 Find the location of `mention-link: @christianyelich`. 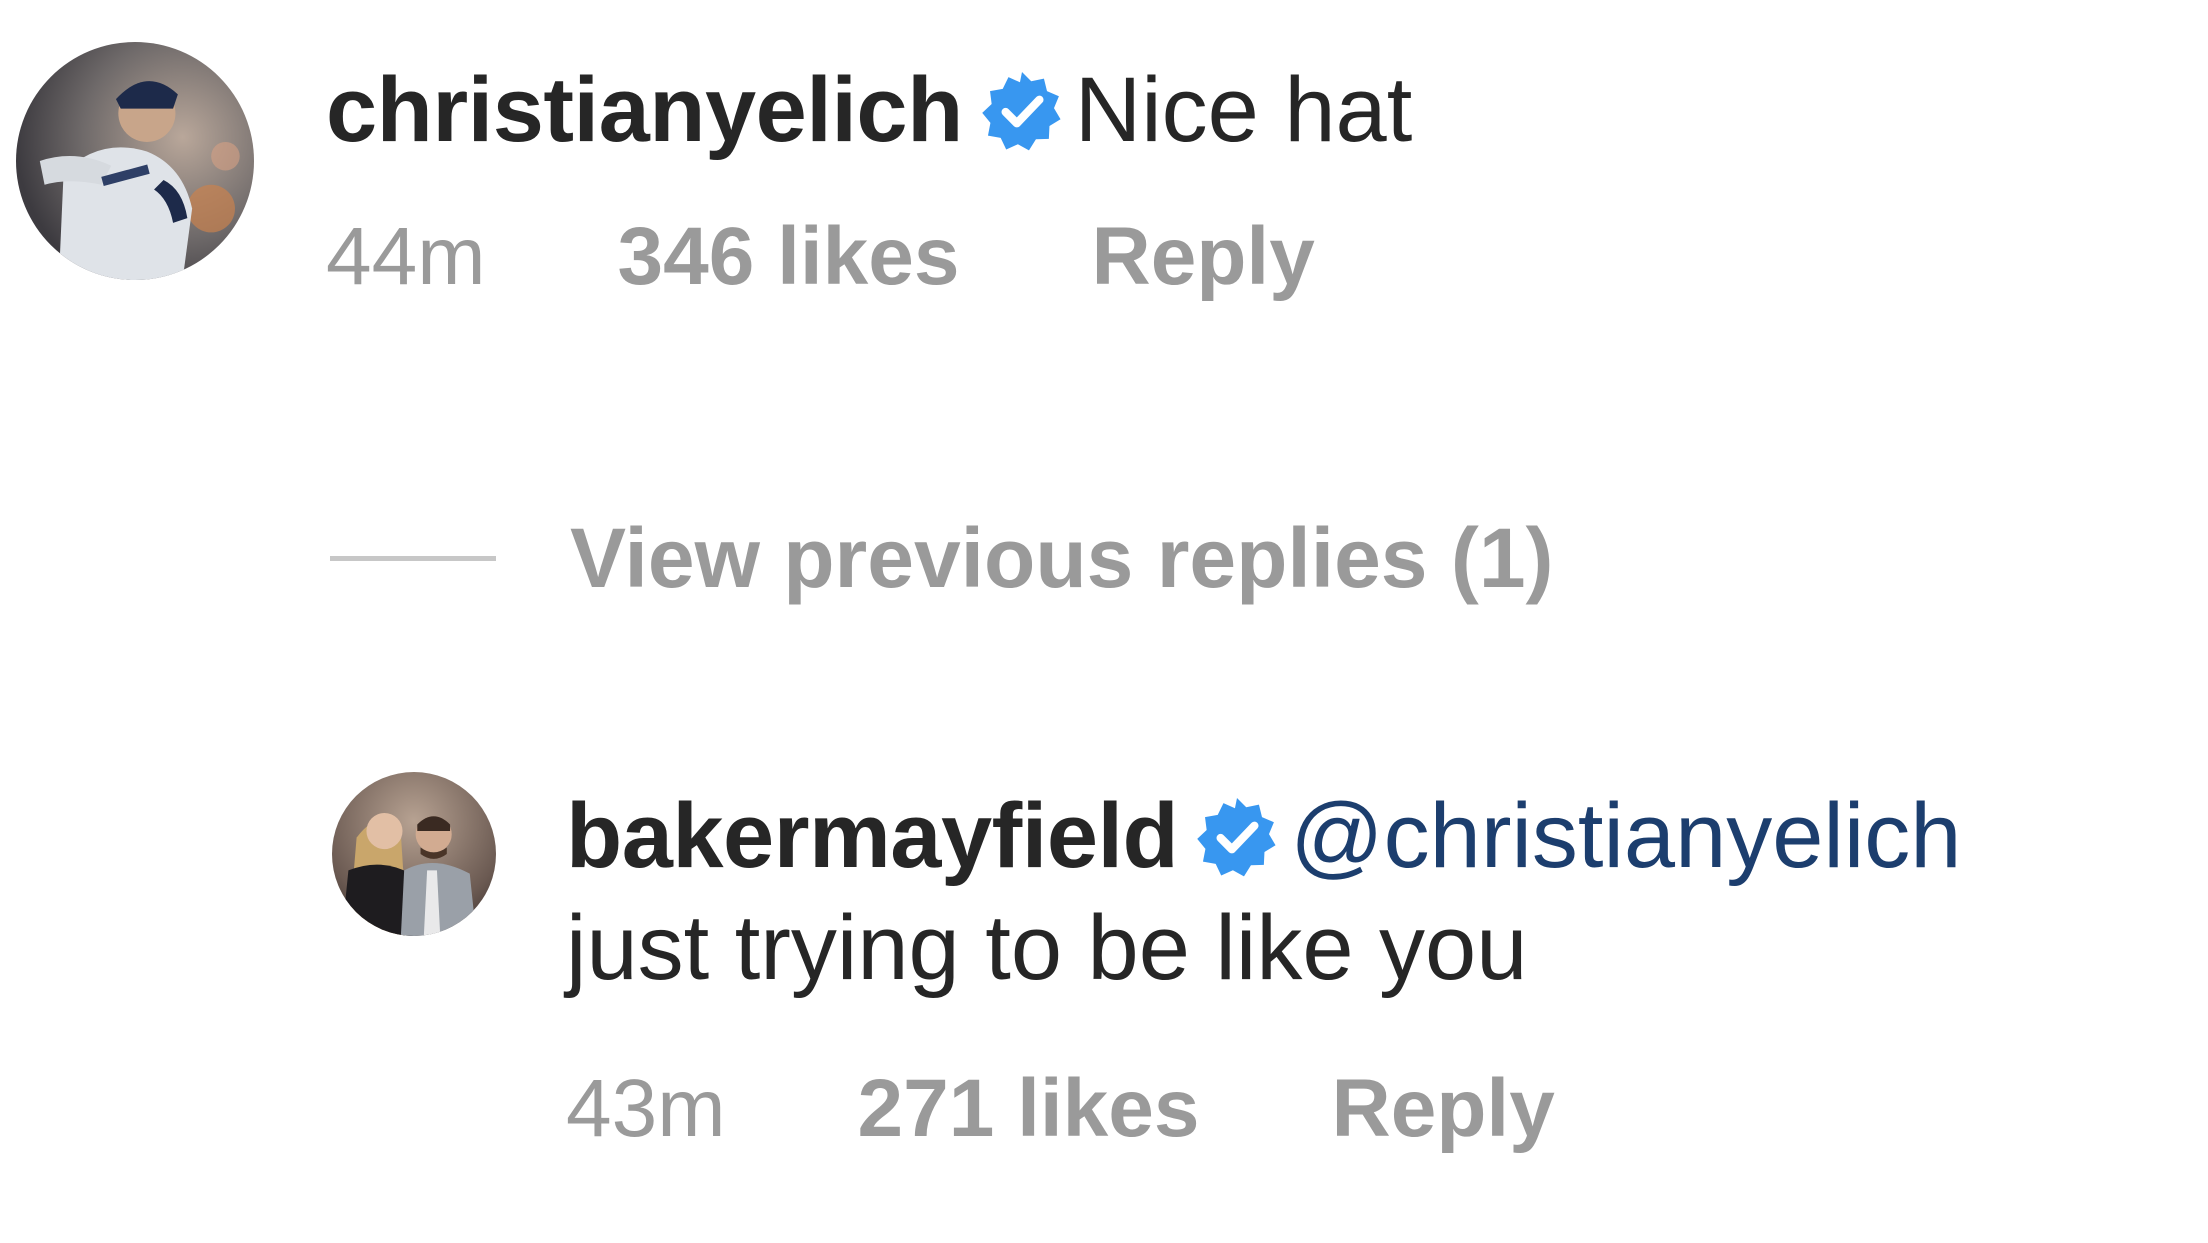

mention-link: @christianyelich is located at coordinates (1625, 836).